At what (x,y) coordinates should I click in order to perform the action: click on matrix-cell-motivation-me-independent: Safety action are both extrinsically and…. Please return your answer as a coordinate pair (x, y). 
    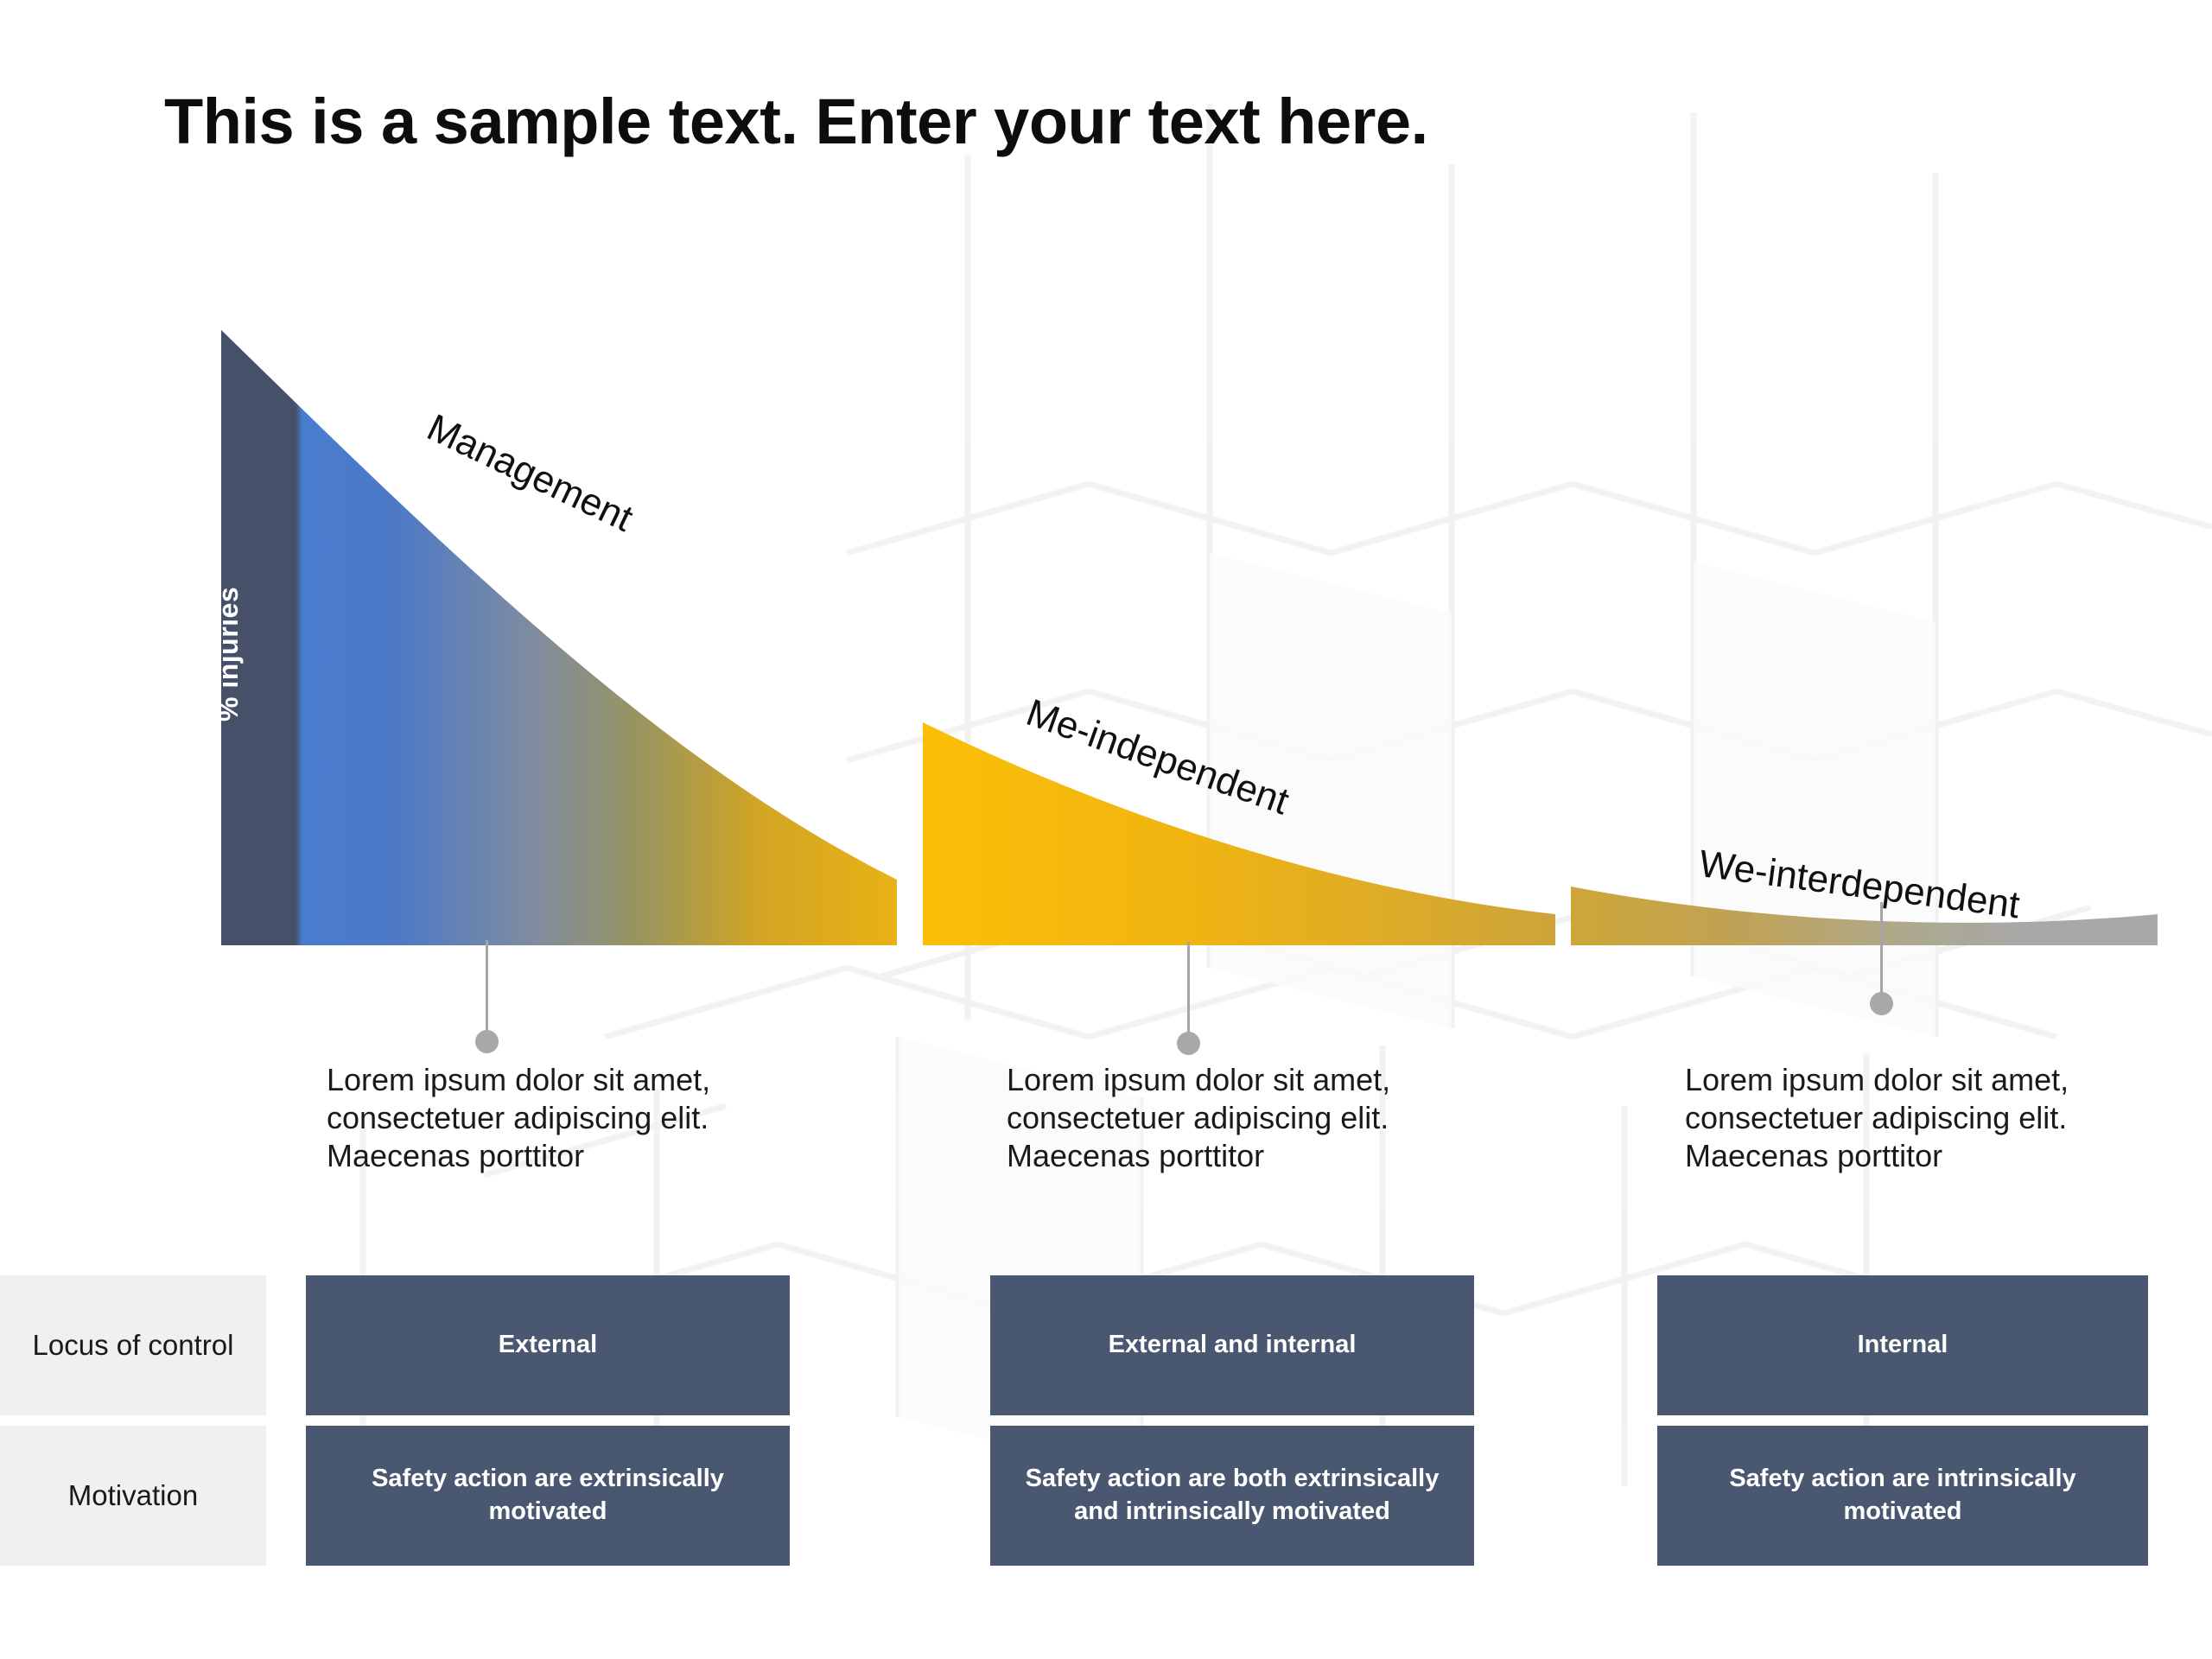
    Looking at the image, I should click on (1232, 1496).